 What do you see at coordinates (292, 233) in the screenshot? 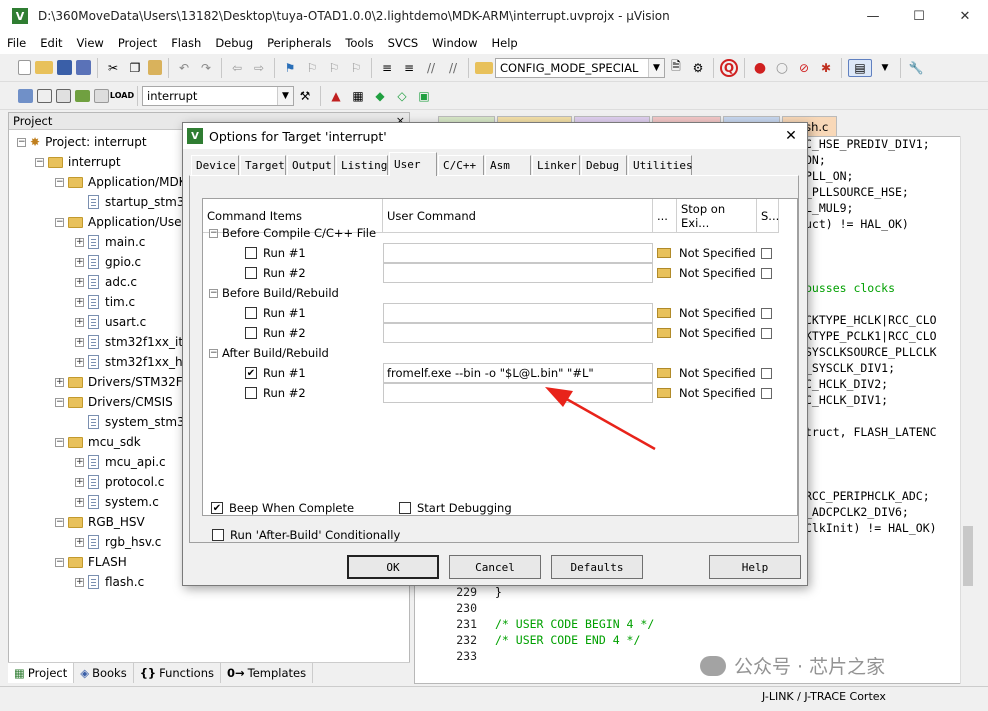
I see `group-before-compile: − Before Compile C/C++ File` at bounding box center [292, 233].